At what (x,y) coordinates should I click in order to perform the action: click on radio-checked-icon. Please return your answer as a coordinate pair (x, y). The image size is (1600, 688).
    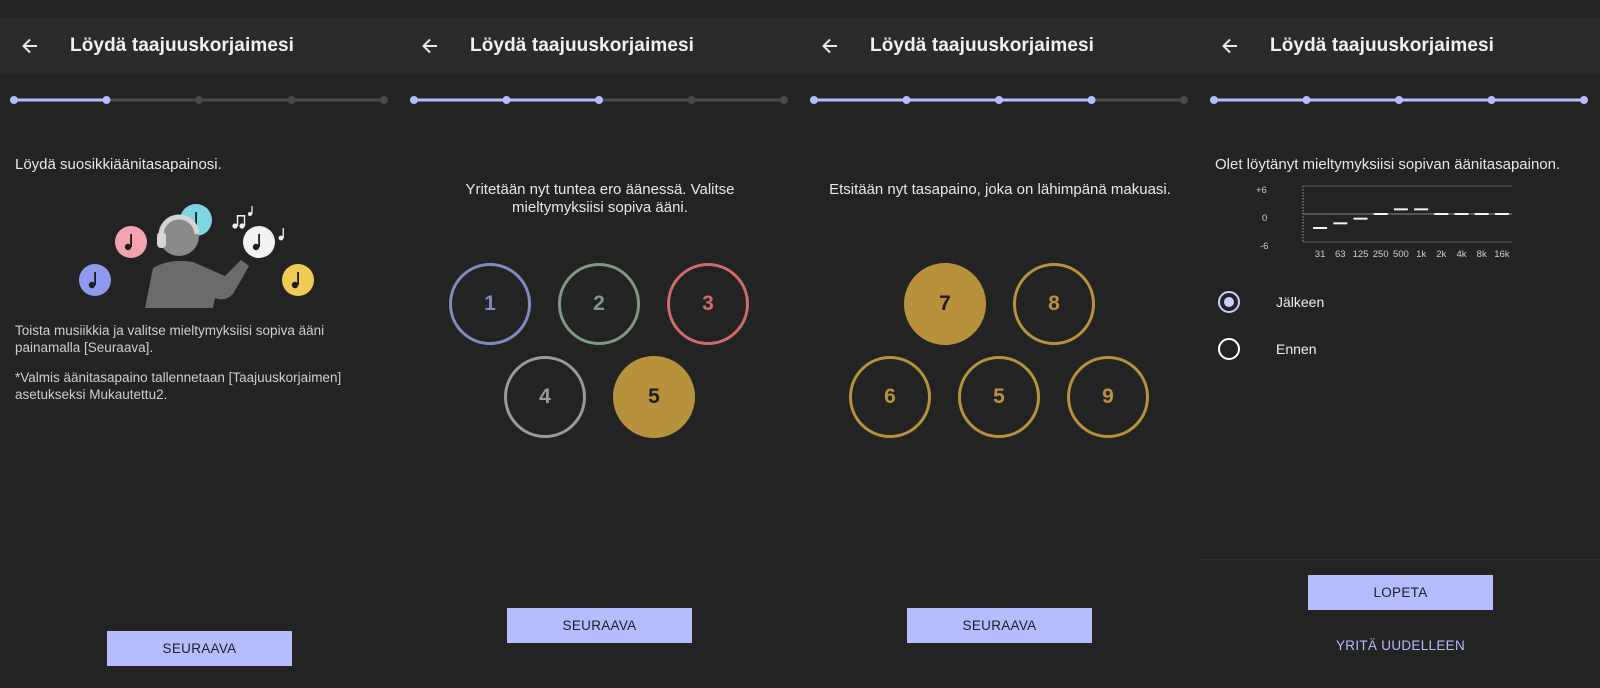
    Looking at the image, I should click on (1229, 302).